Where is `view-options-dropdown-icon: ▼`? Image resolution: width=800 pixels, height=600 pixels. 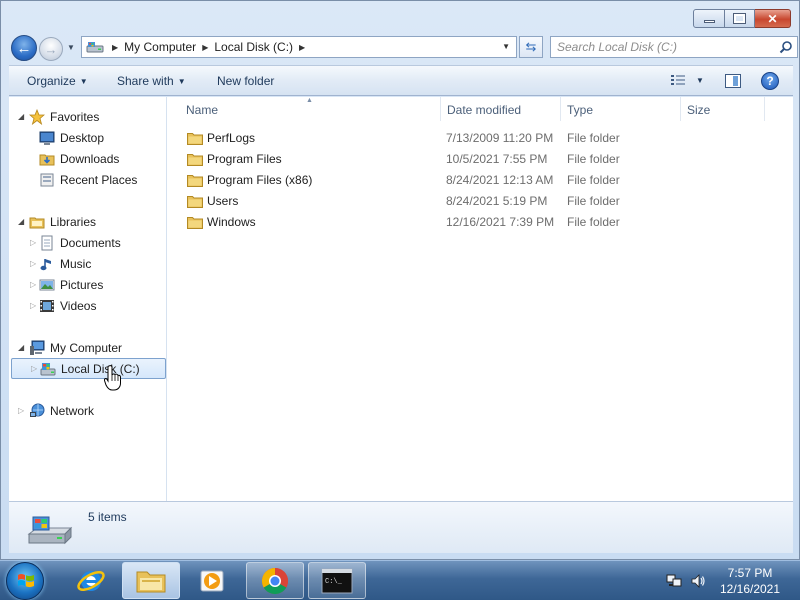
view-options-dropdown-icon: ▼ is located at coordinates (700, 80).